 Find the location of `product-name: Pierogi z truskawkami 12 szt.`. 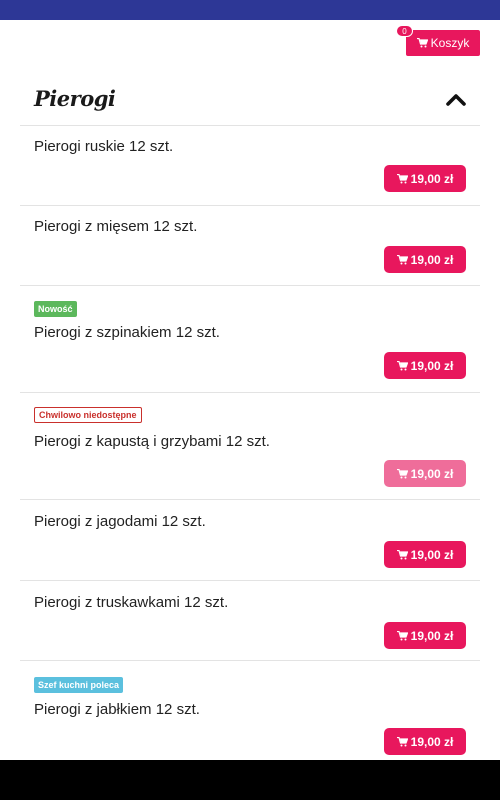

product-name: Pierogi z truskawkami 12 szt. is located at coordinates (131, 602).